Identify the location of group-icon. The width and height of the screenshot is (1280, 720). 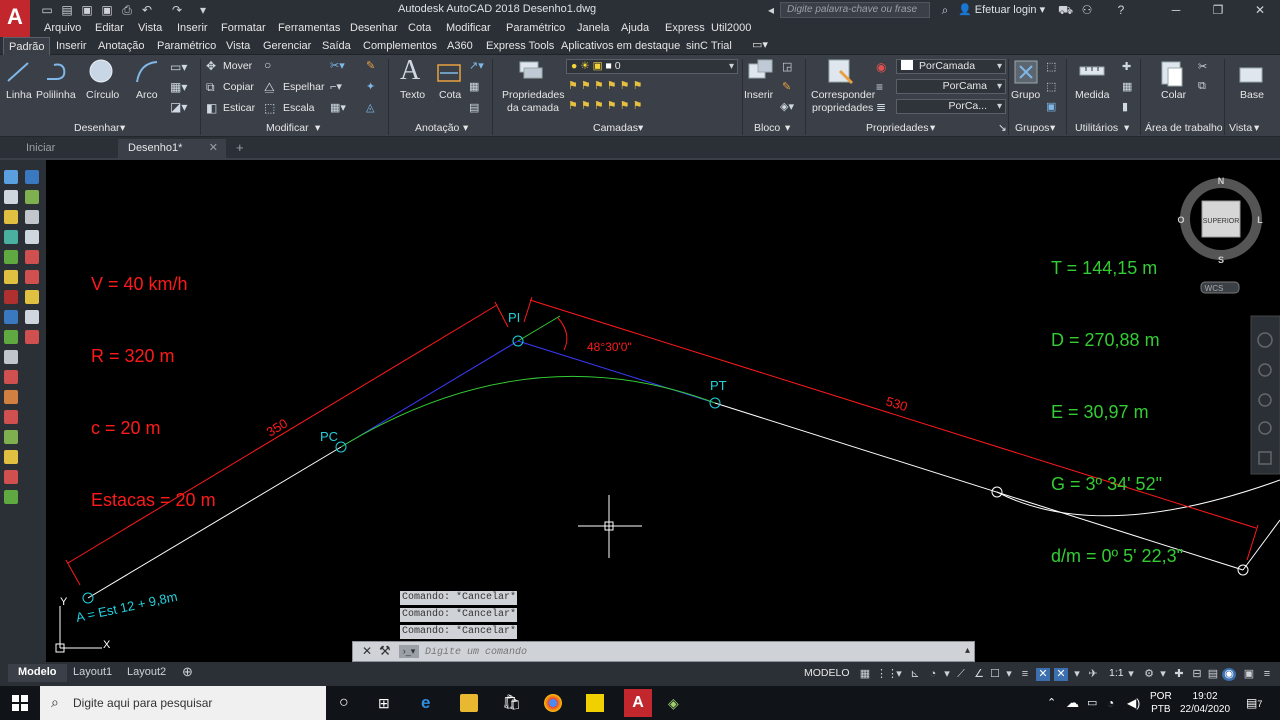
(1026, 72).